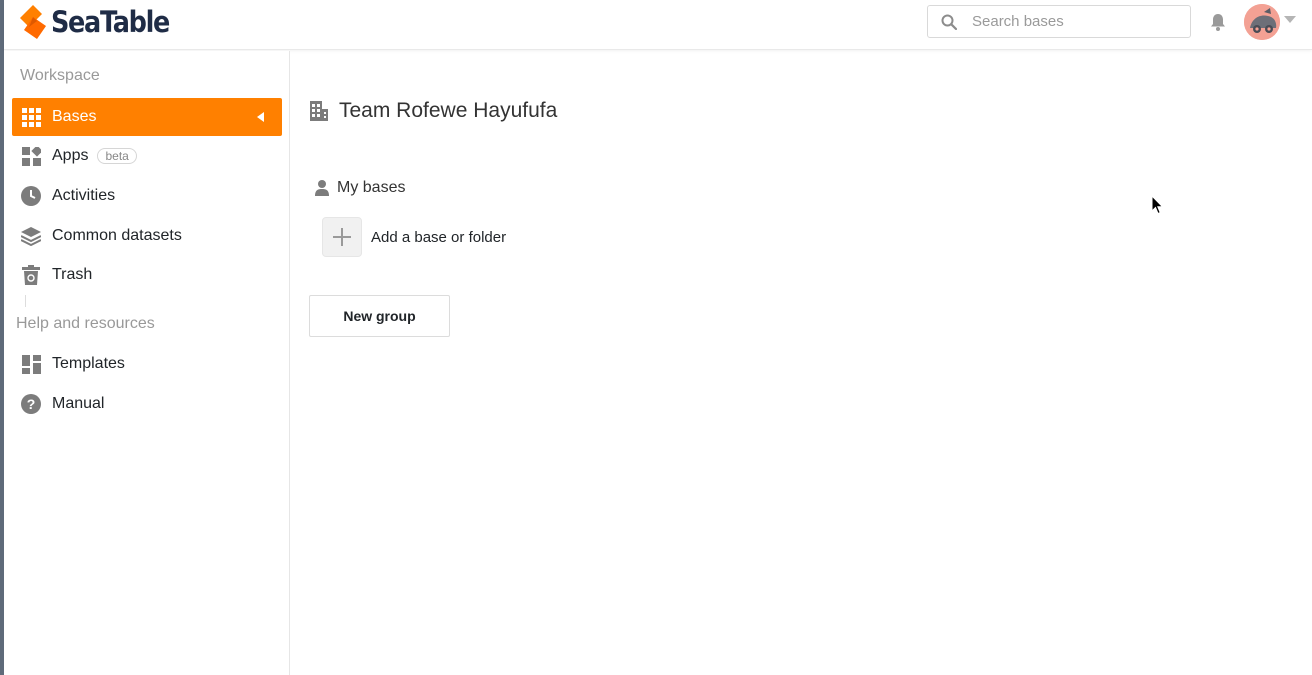 This screenshot has width=1312, height=675. Describe the element at coordinates (1290, 20) in the screenshot. I see `chevron-down-icon` at that location.